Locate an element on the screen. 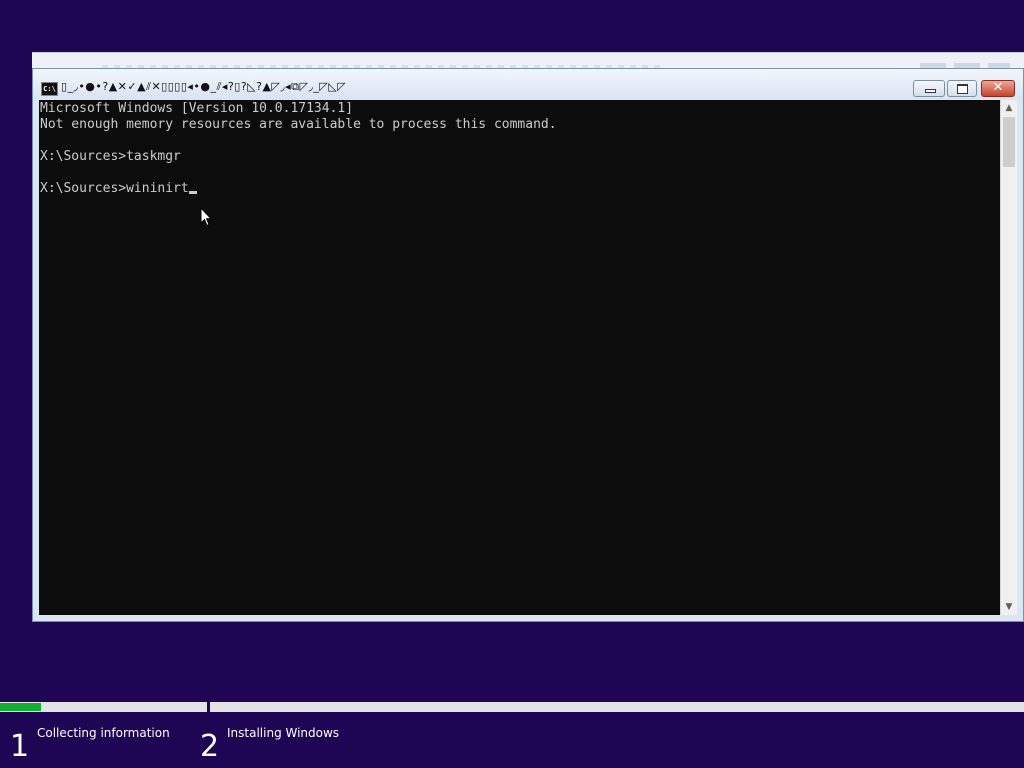 This screenshot has height=768, width=1024. background-setup-window is located at coordinates (528, 60).